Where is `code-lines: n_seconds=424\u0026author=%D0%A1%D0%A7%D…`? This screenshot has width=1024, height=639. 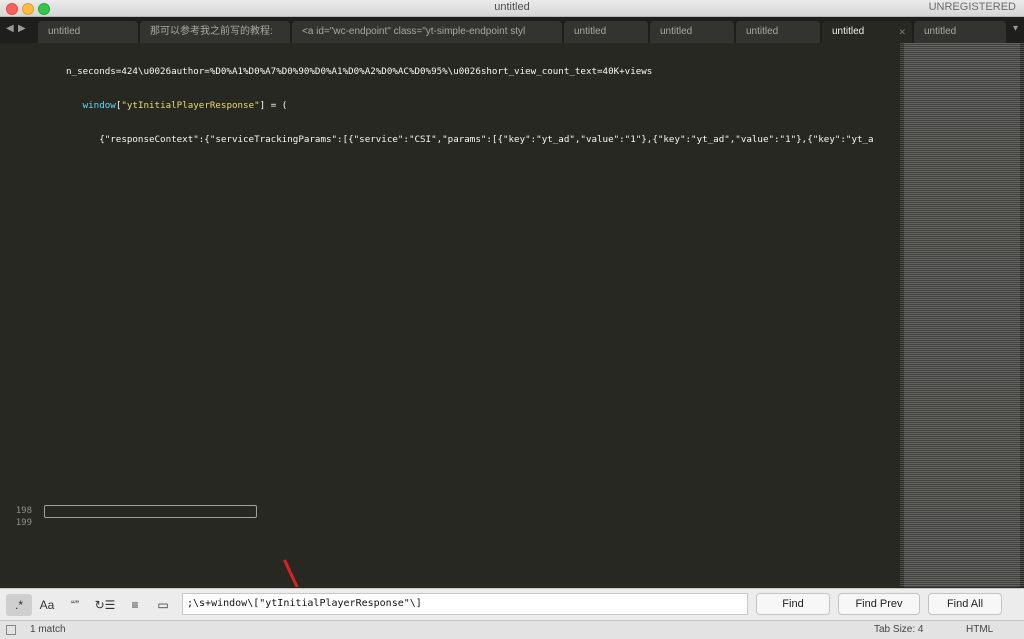 code-lines: n_seconds=424\u0026author=%D0%A1%D0%A7%D… is located at coordinates (482, 71).